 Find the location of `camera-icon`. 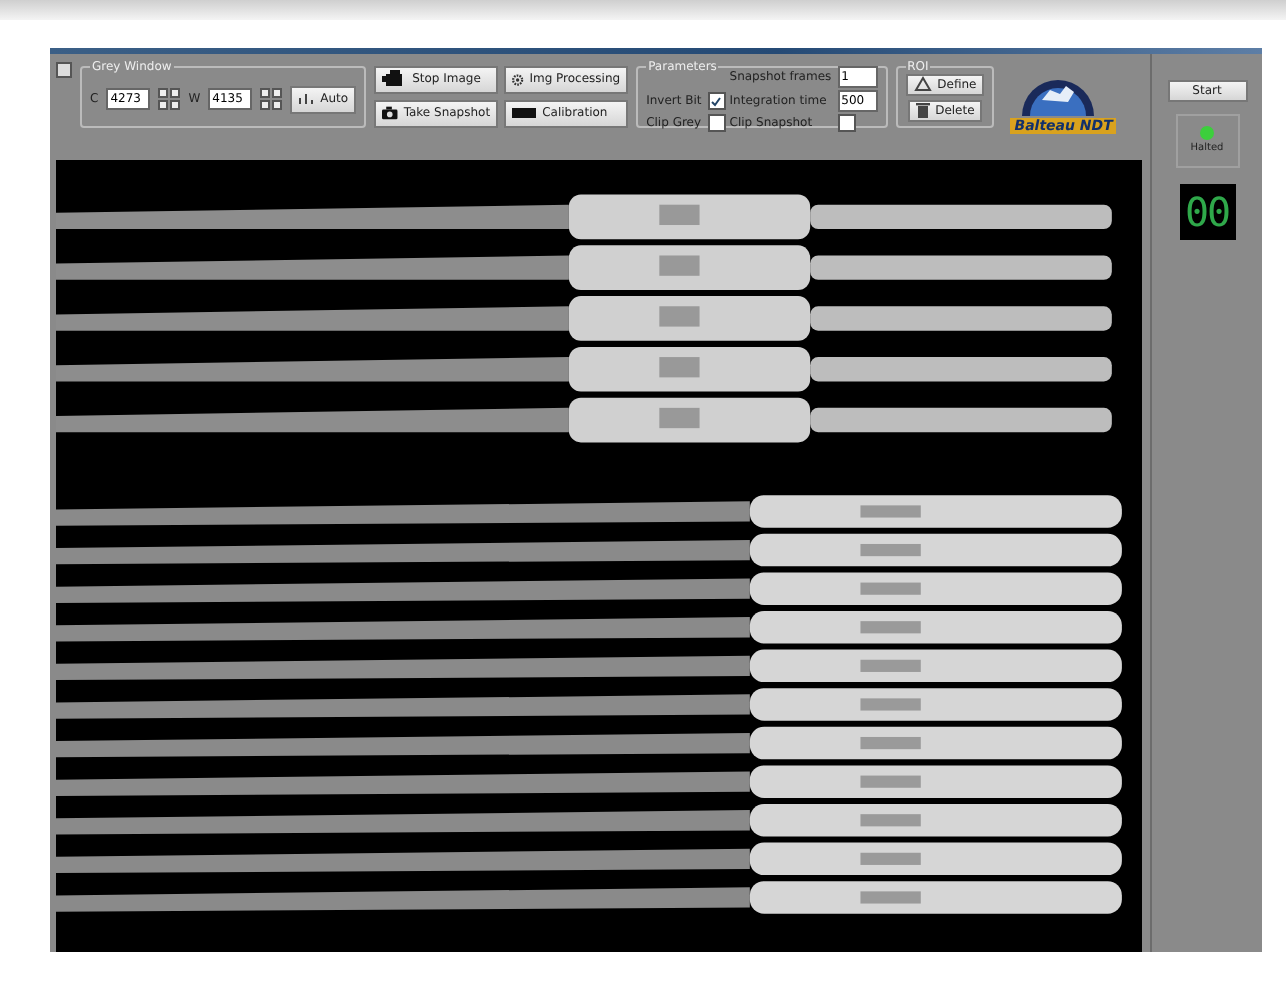

camera-icon is located at coordinates (390, 113).